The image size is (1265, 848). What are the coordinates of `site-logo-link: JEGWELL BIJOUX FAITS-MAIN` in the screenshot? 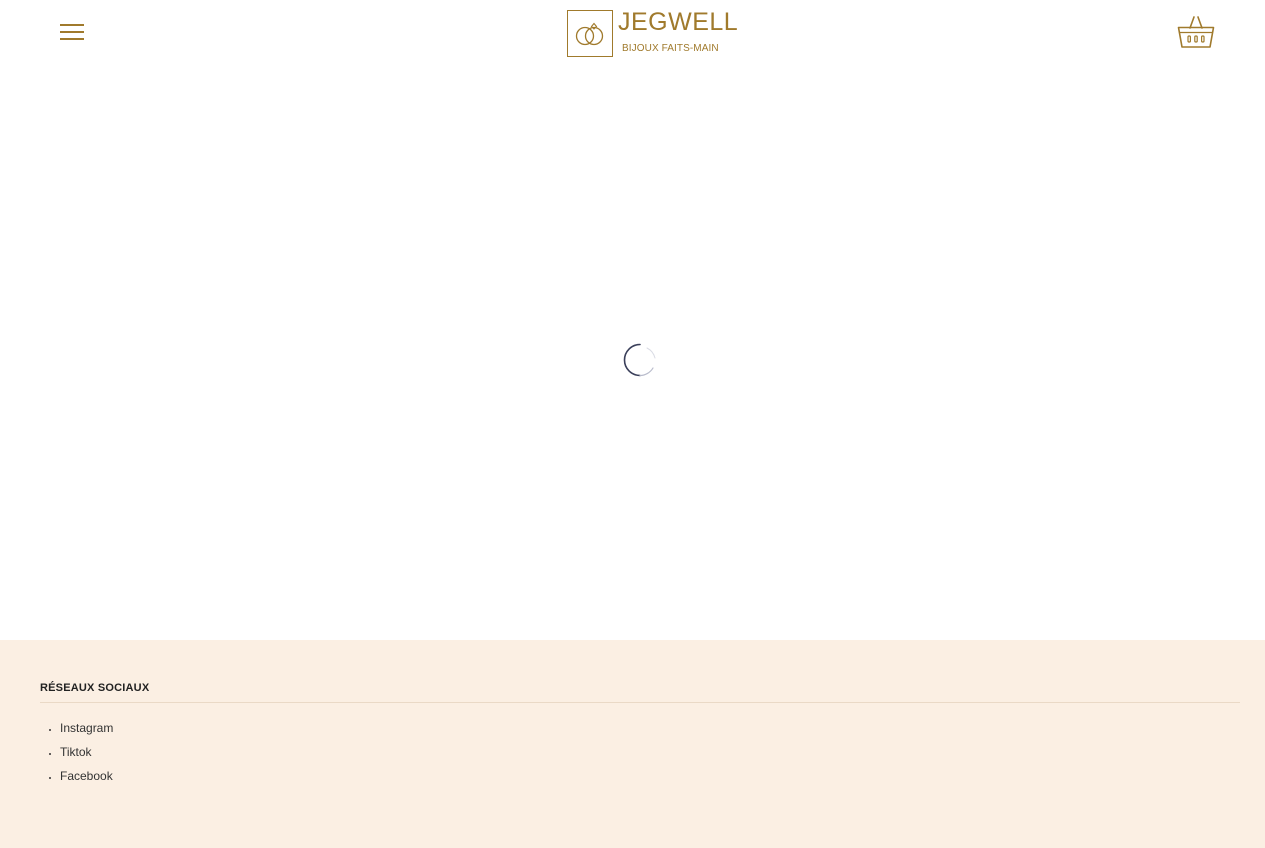 It's located at (653, 32).